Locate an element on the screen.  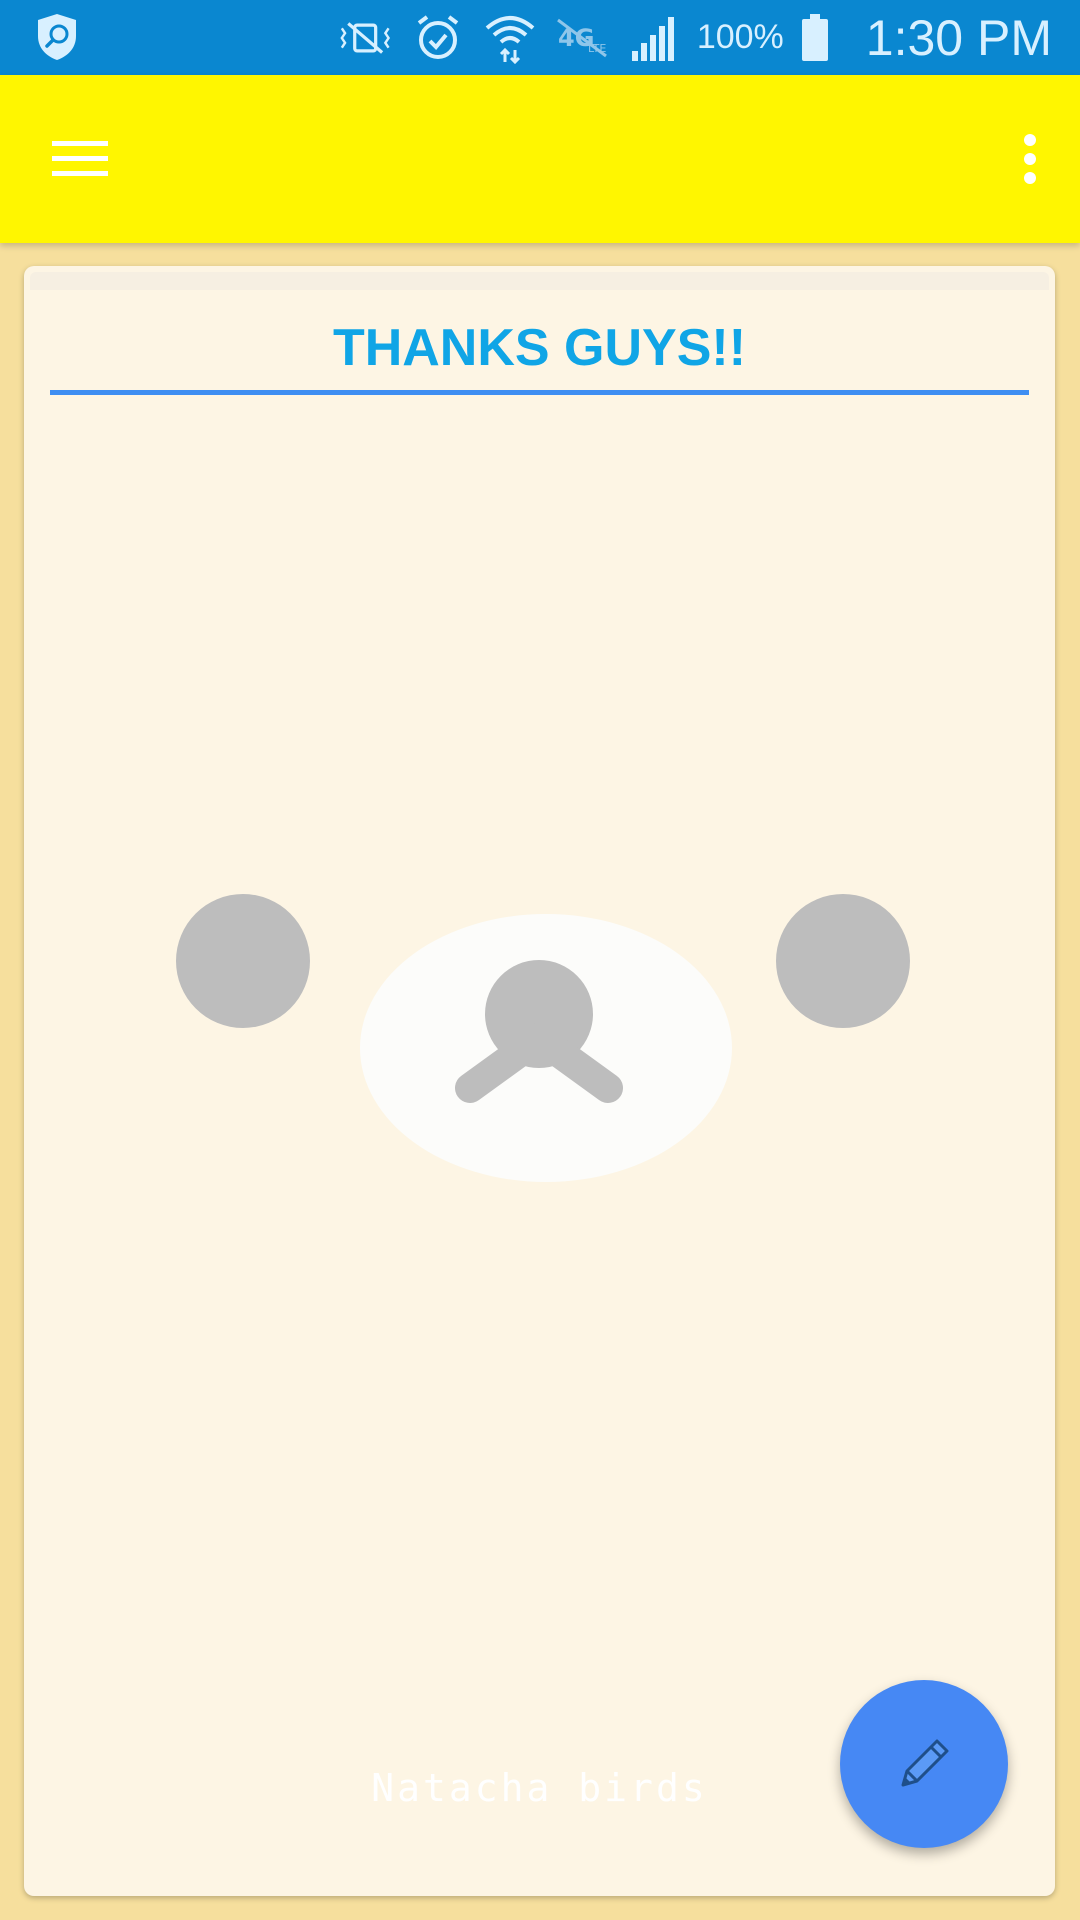
battery-icon is located at coordinates (815, 38).